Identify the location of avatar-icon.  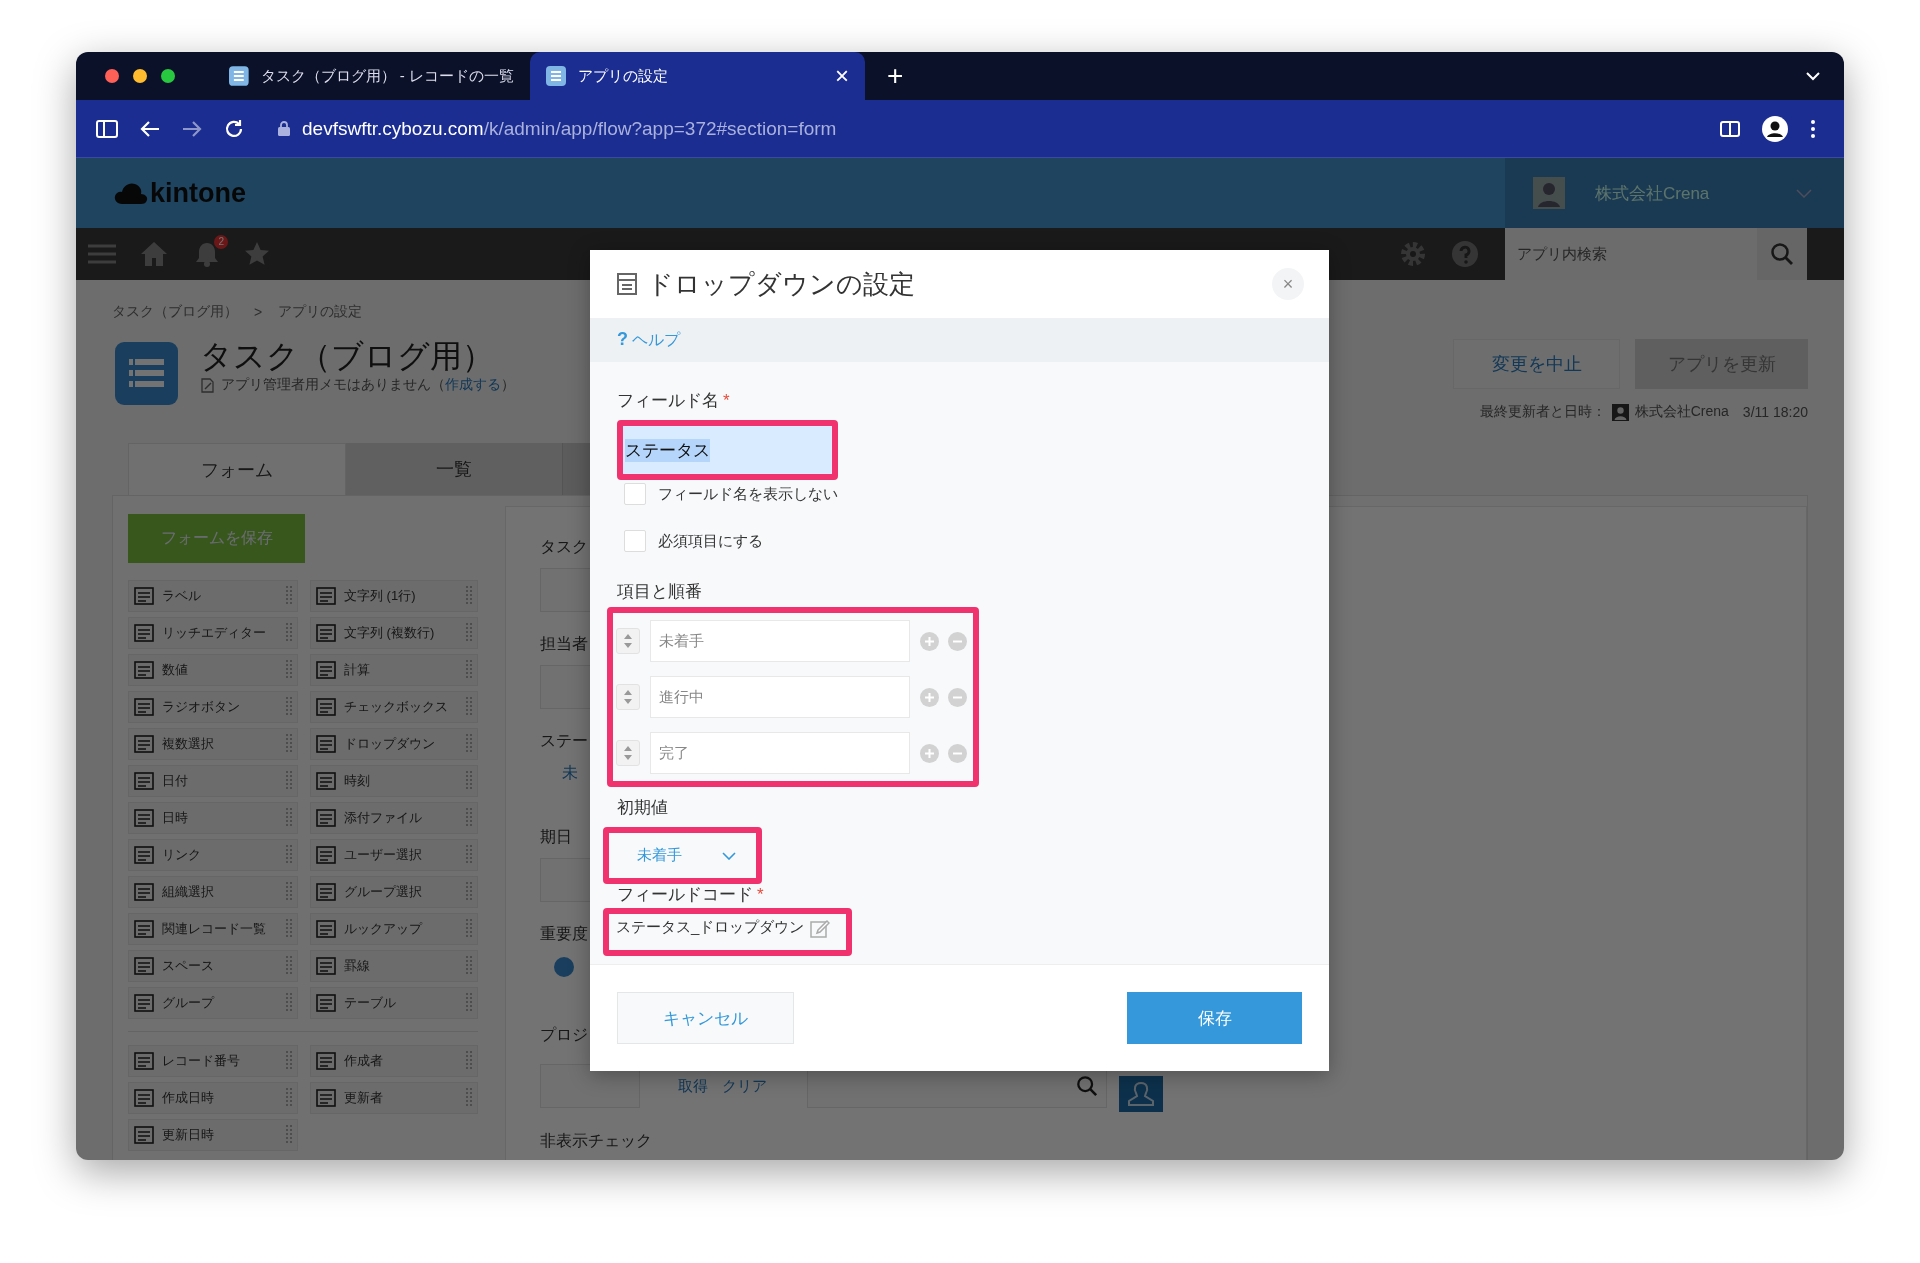
(1549, 193).